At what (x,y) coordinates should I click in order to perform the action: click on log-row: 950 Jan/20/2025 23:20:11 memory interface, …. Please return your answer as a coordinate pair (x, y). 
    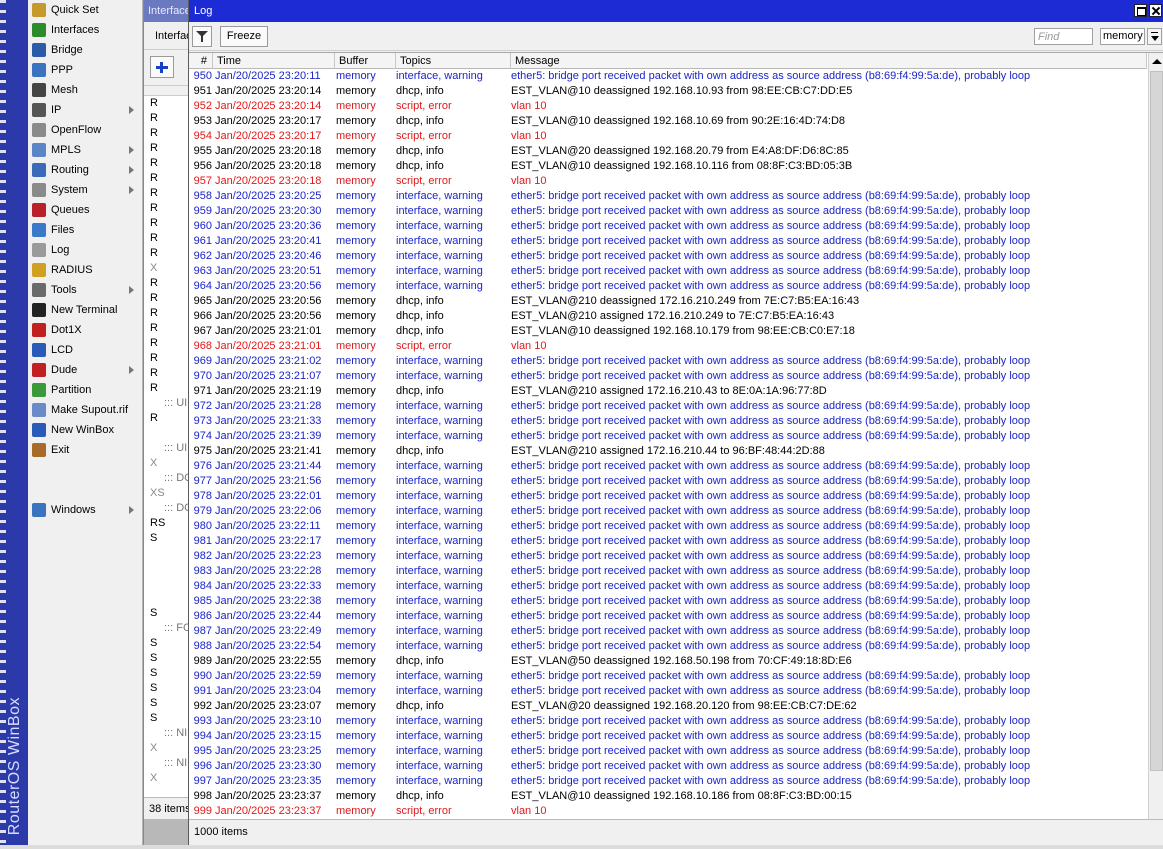
    Looking at the image, I should click on (668, 76).